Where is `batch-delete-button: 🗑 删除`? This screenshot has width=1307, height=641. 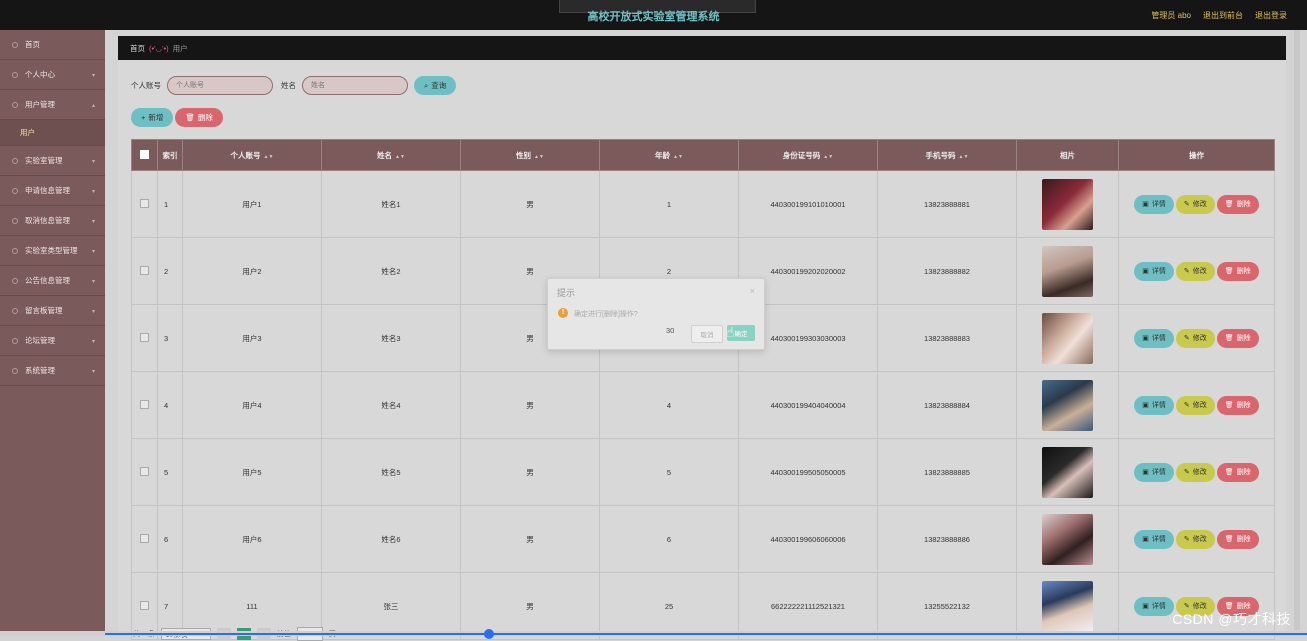 batch-delete-button: 🗑 删除 is located at coordinates (199, 117).